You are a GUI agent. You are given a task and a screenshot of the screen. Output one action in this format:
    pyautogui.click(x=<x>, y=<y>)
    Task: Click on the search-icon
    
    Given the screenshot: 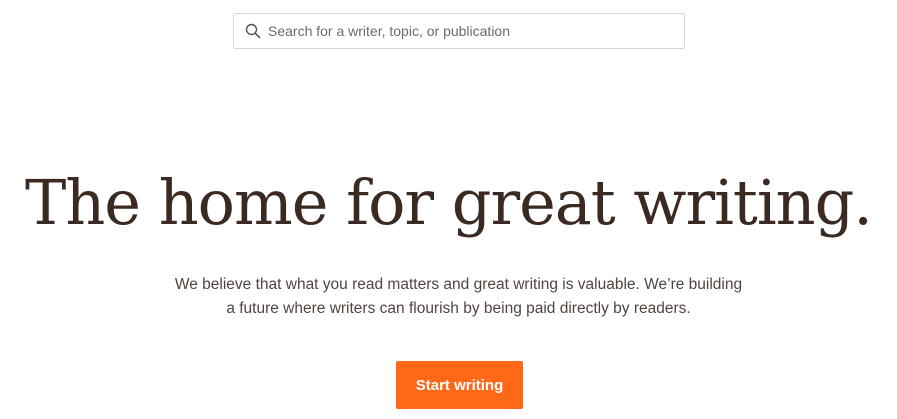 What is the action you would take?
    pyautogui.click(x=253, y=31)
    